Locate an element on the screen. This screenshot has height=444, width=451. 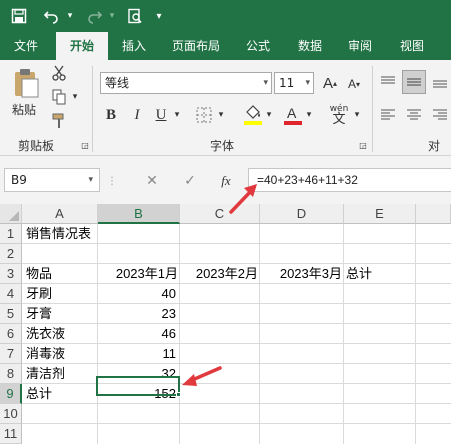
cell-a3: 物品 is located at coordinates (61, 274).